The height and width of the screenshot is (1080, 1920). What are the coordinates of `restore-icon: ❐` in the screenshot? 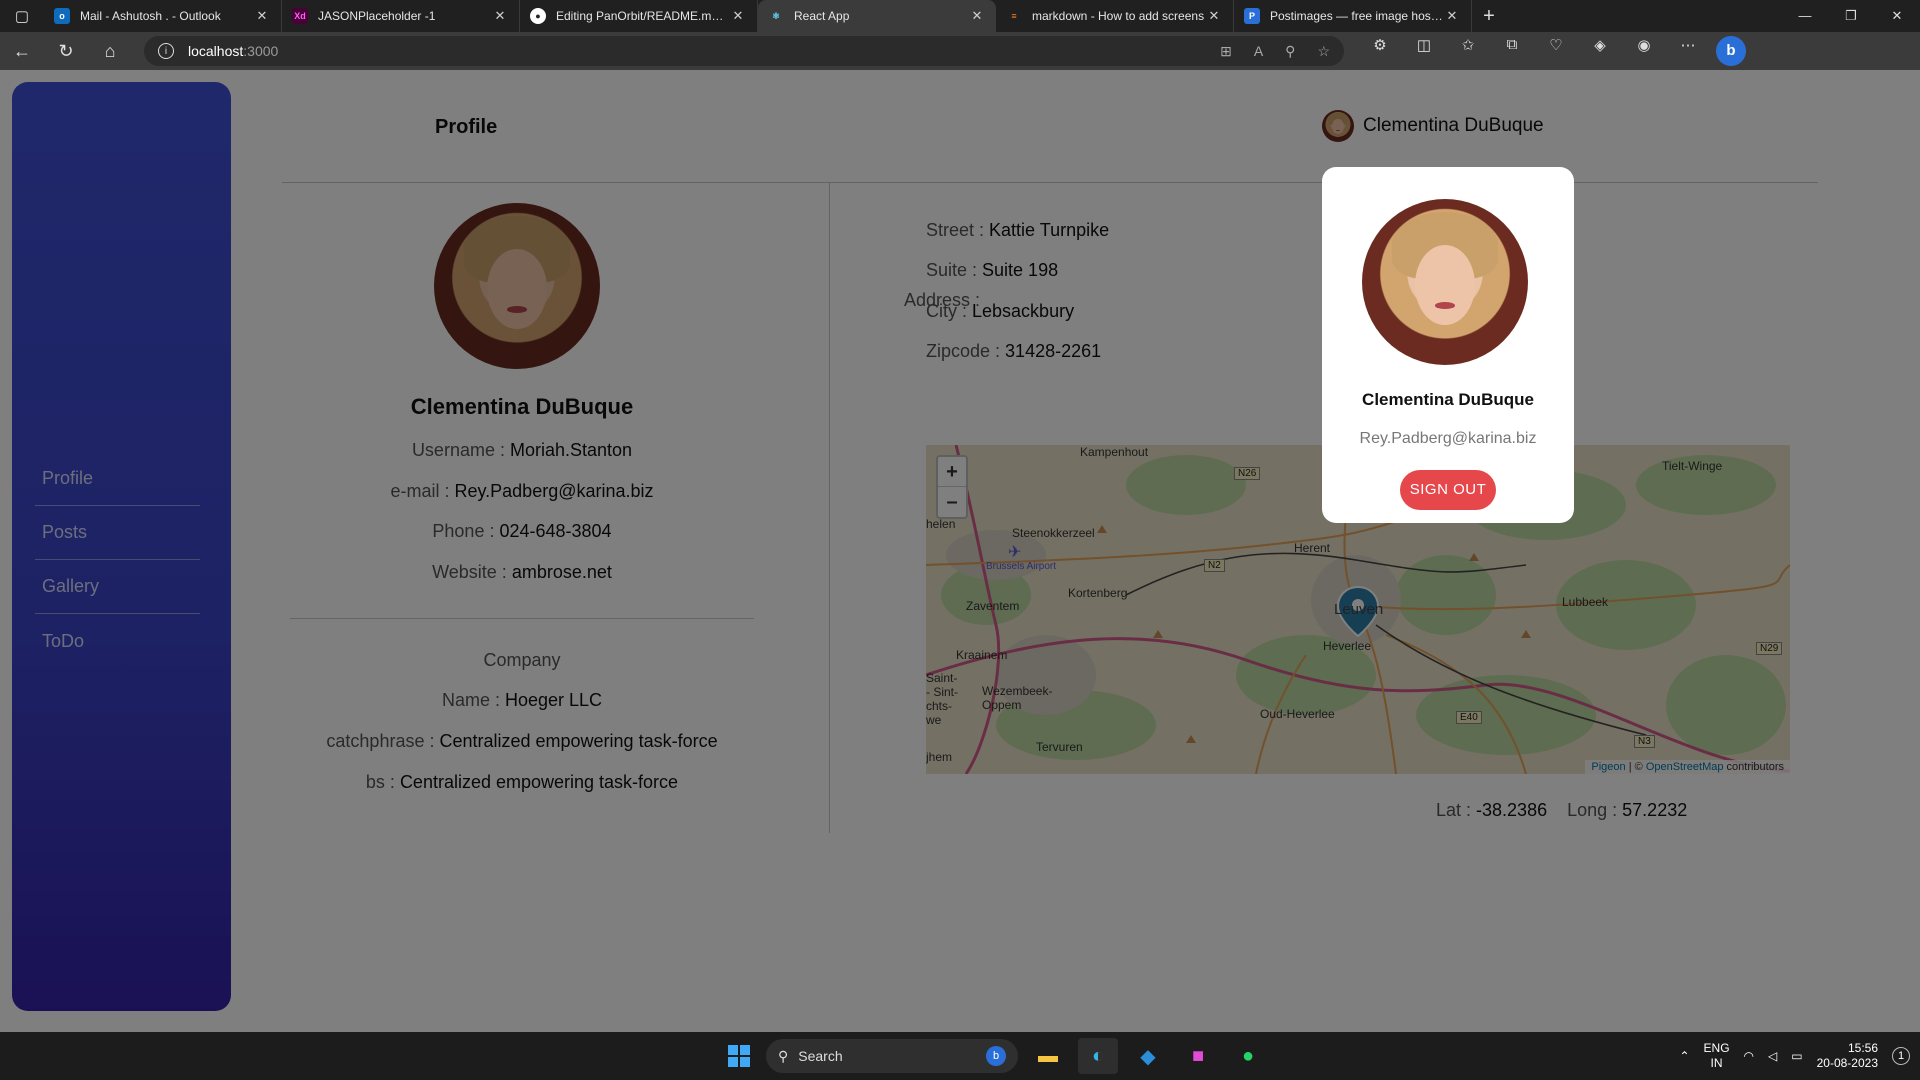 It's located at (1851, 16).